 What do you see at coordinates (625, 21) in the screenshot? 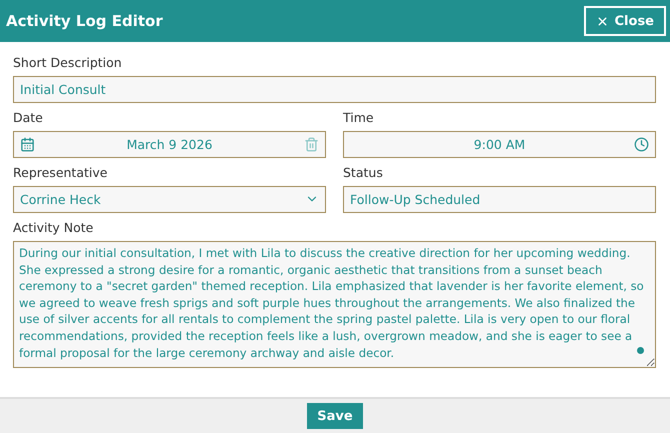
I see `close-button: Close` at bounding box center [625, 21].